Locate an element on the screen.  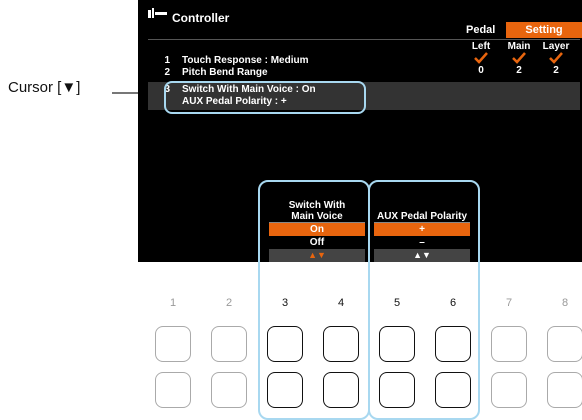
pitch-bend-layer-value: 2 is located at coordinates (556, 70).